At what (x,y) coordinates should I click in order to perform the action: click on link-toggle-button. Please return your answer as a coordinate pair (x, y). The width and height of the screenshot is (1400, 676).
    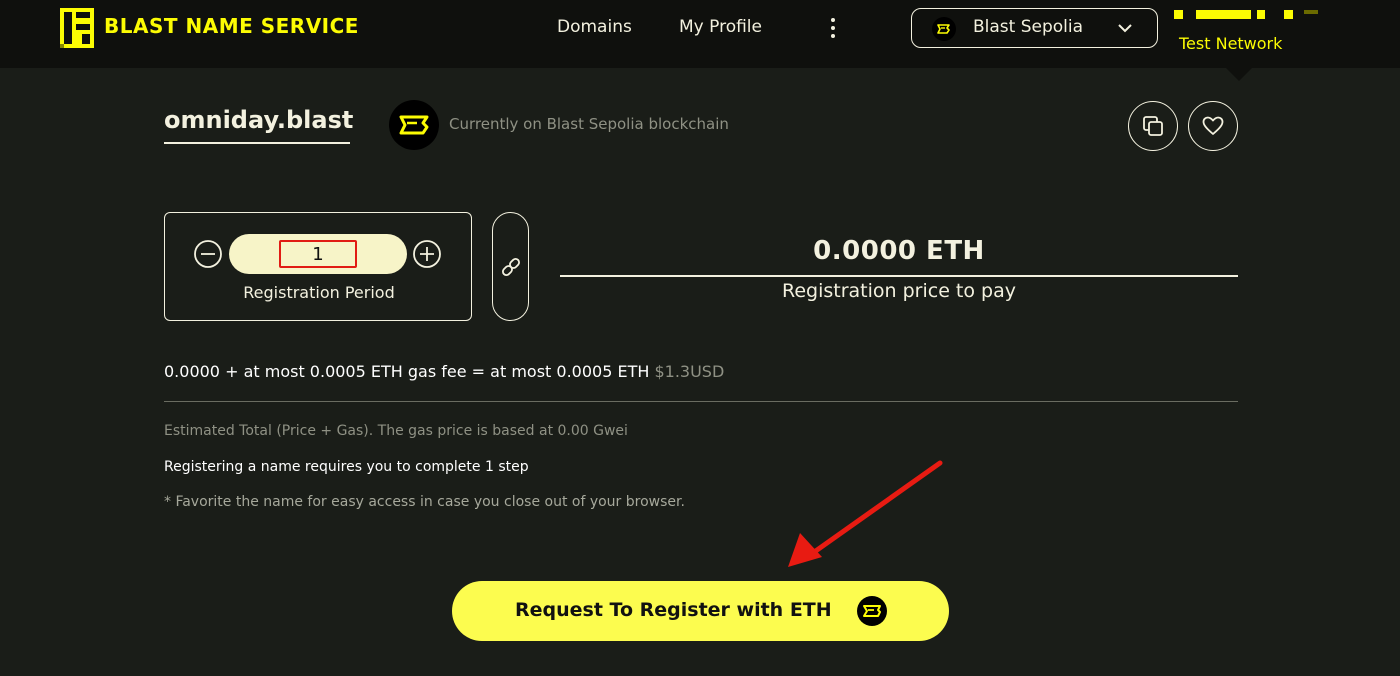
    Looking at the image, I should click on (510, 266).